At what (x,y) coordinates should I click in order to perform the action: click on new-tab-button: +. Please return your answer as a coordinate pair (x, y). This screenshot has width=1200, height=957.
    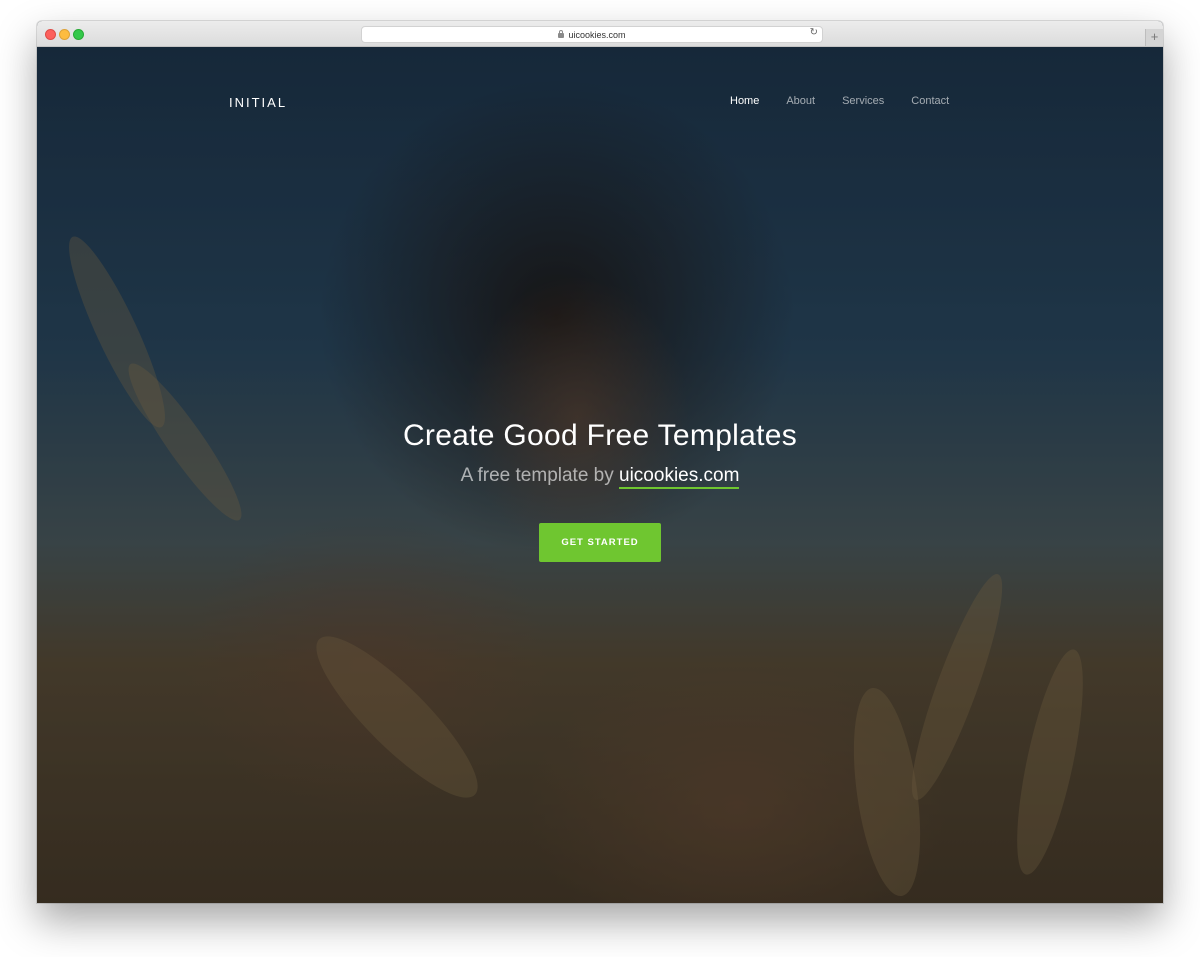
    Looking at the image, I should click on (1154, 37).